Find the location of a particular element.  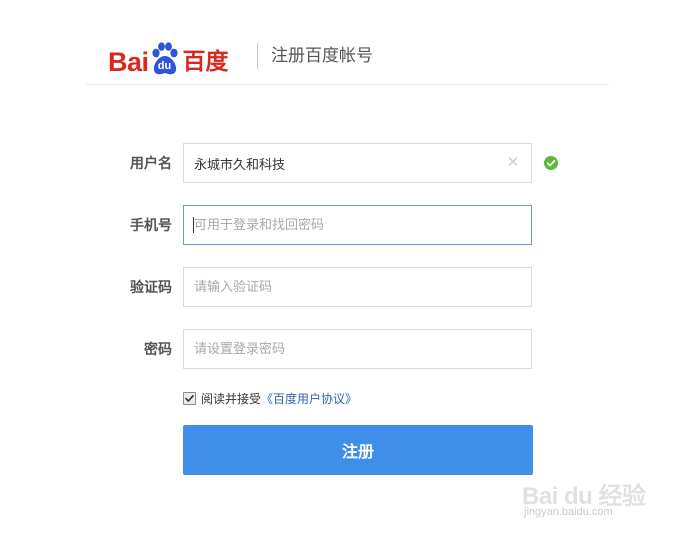

username-input is located at coordinates (339, 163).